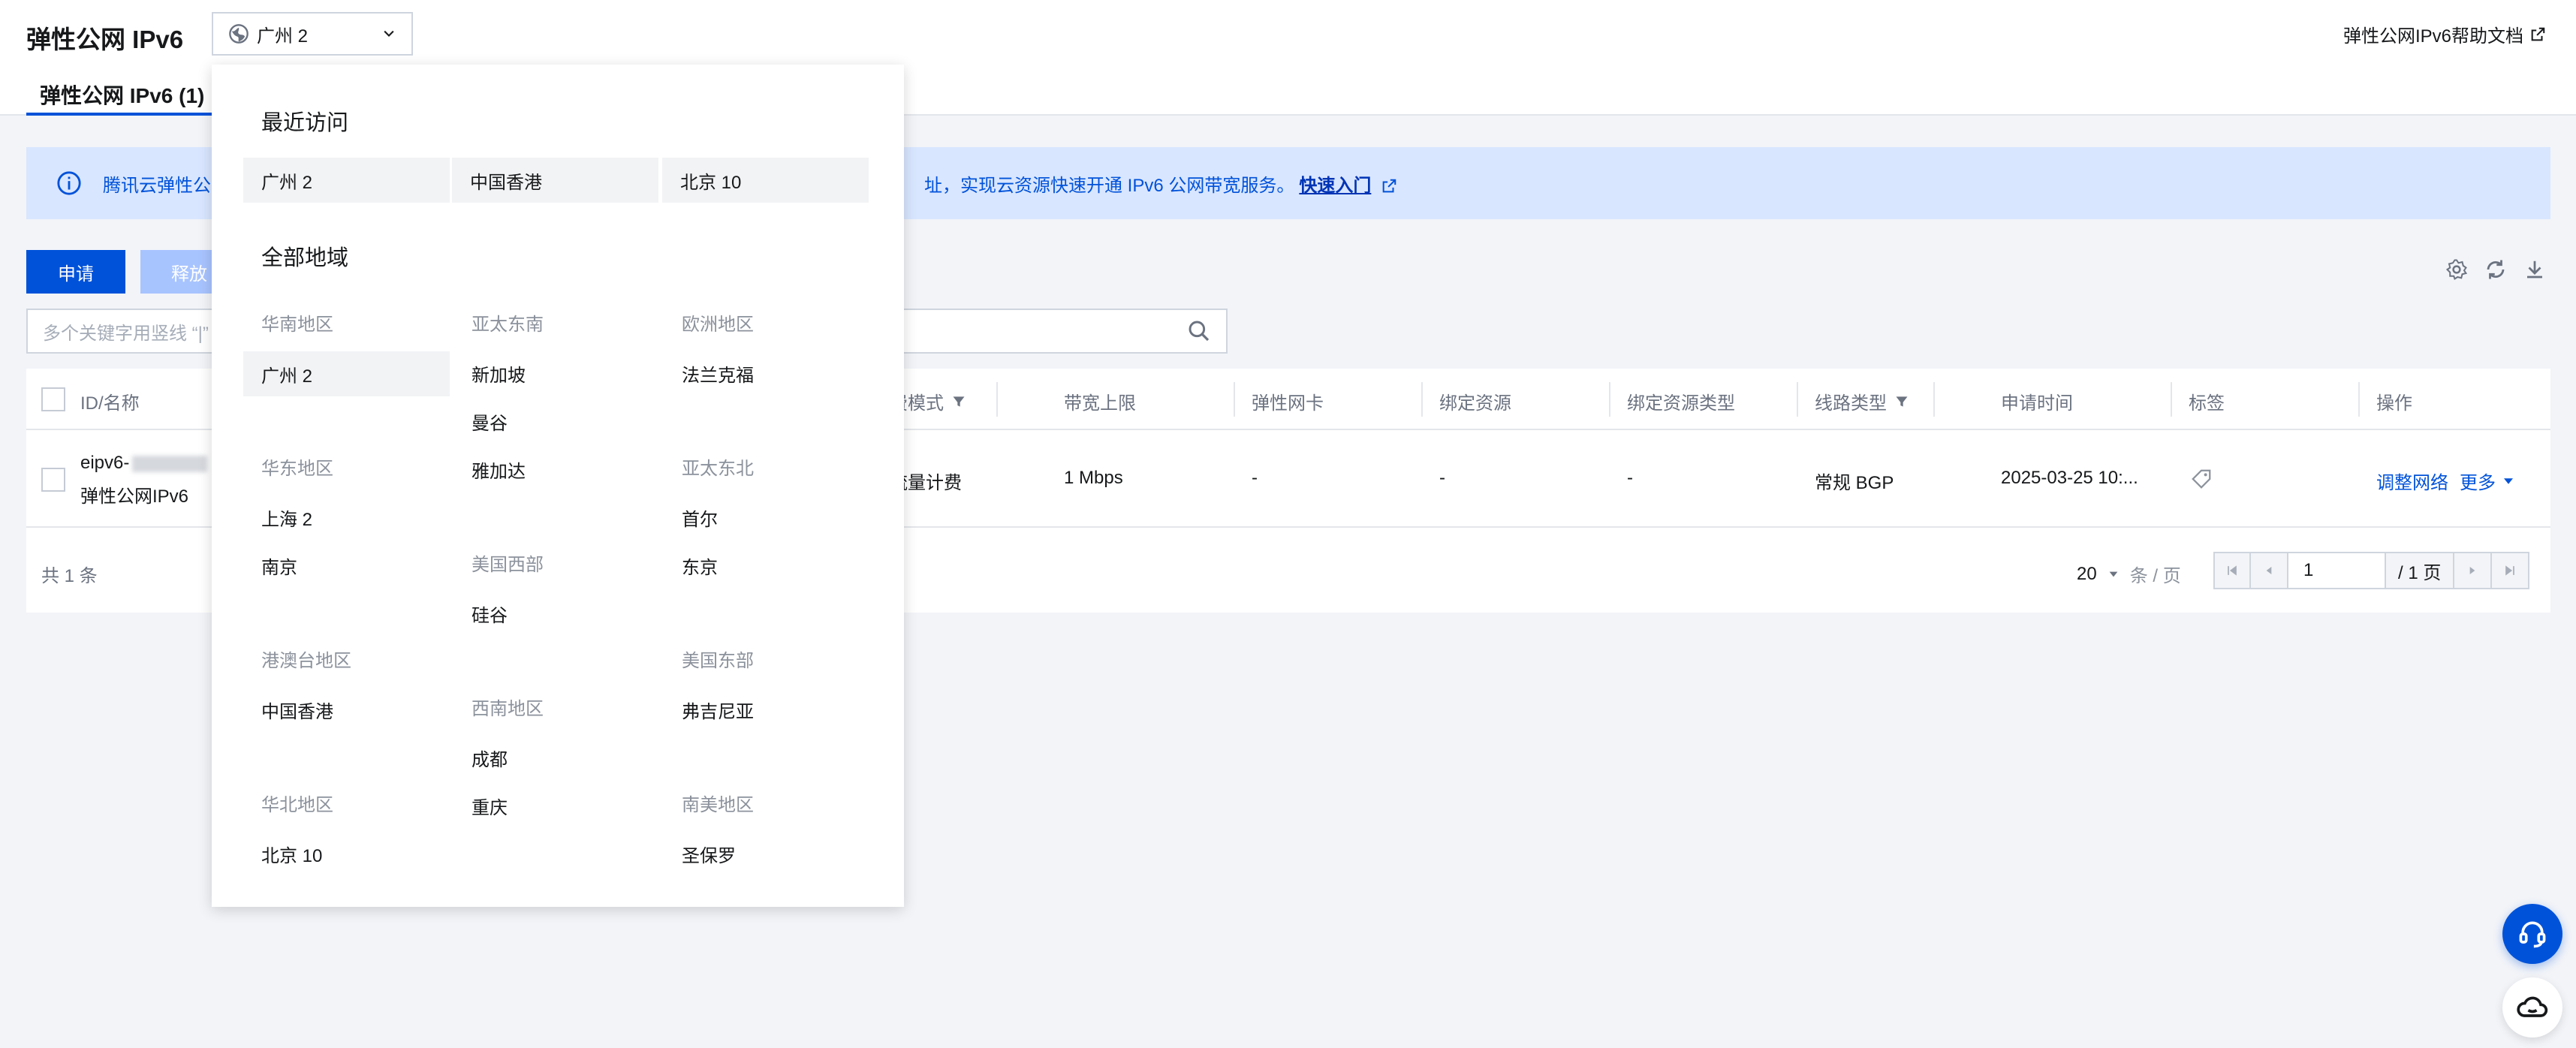 Image resolution: width=2576 pixels, height=1048 pixels. Describe the element at coordinates (1681, 403) in the screenshot. I see `col-bound-type-label: 绑定资源类型` at that location.